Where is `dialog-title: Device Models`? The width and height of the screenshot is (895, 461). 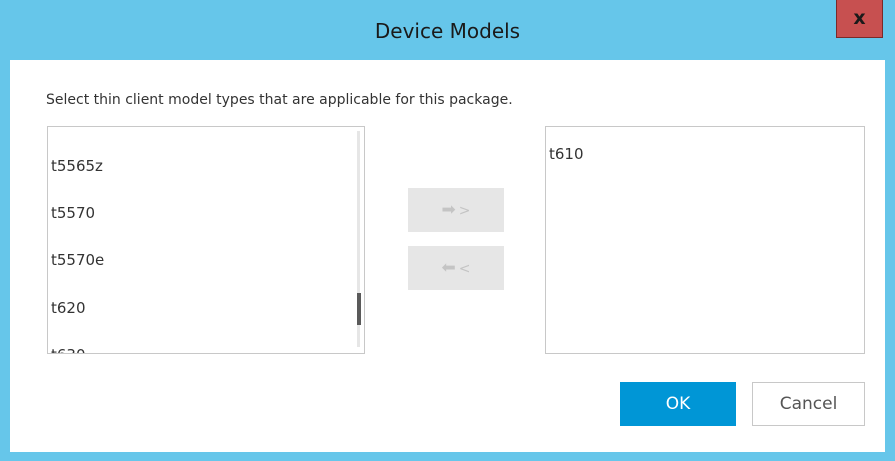
dialog-title: Device Models is located at coordinates (447, 31).